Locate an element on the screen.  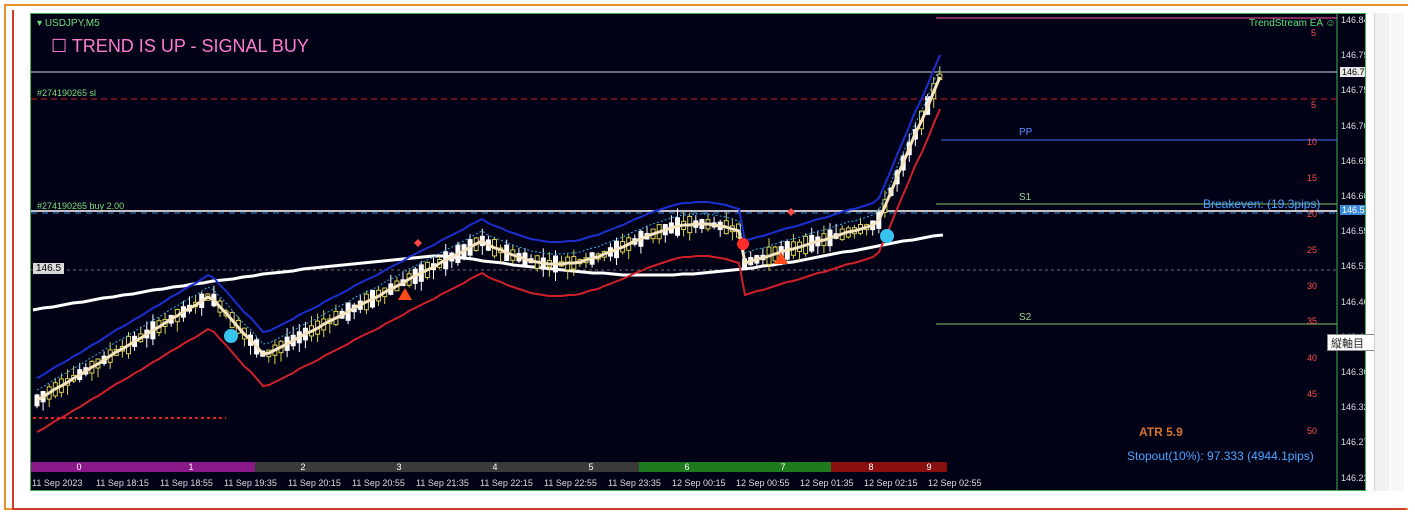
price-axis-label: 146.700 is located at coordinates (1353, 125).